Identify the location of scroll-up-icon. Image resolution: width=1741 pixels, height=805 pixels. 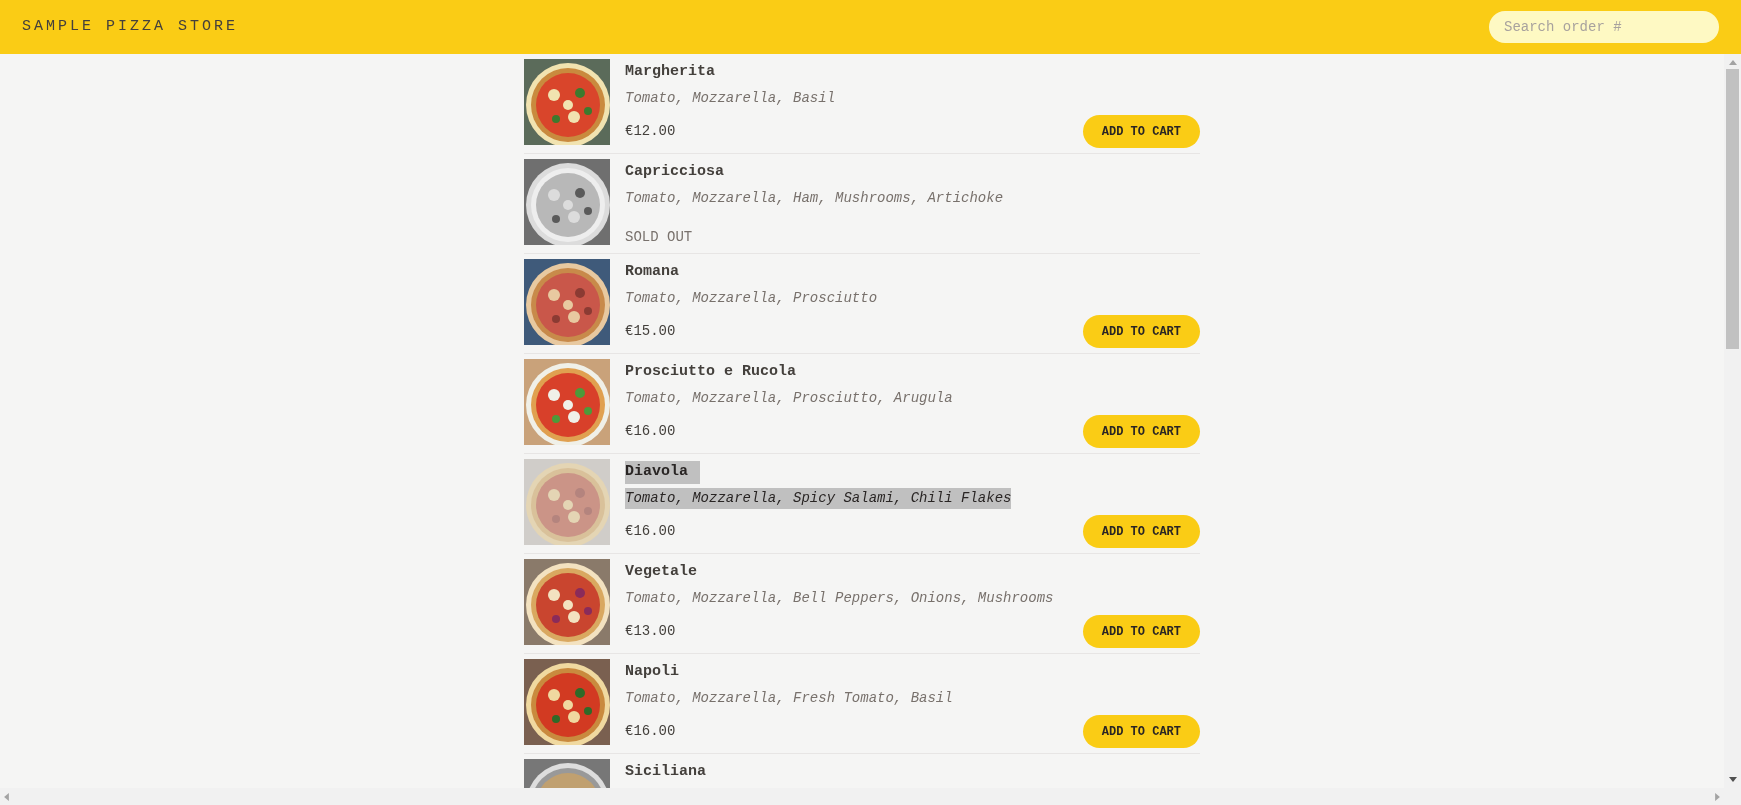
(1732, 62).